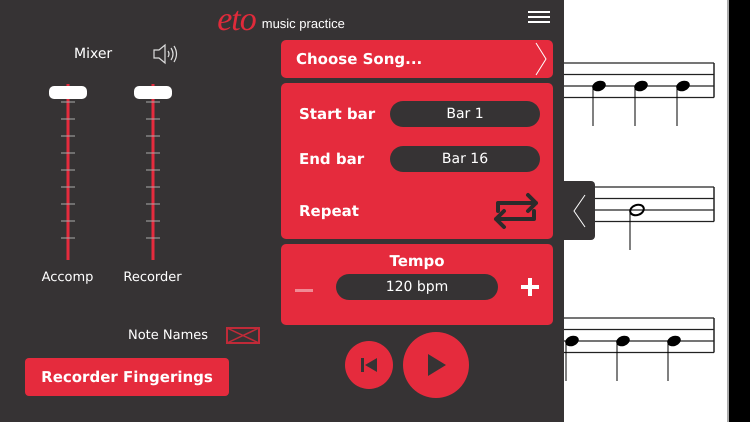 This screenshot has width=750, height=422. What do you see at coordinates (329, 211) in the screenshot?
I see `repeat-label: Repeat` at bounding box center [329, 211].